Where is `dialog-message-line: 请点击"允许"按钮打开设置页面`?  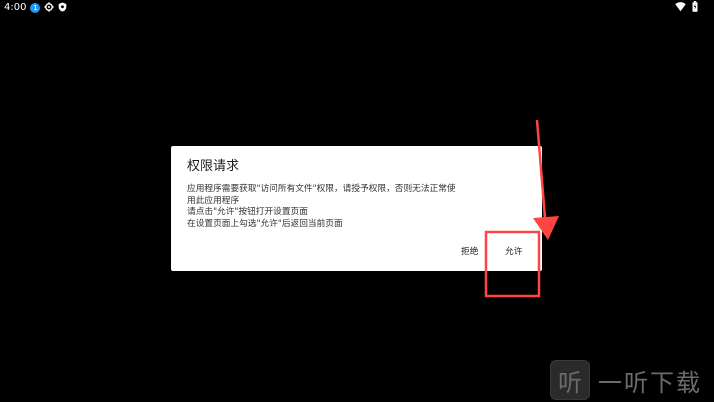
dialog-message-line: 请点击"允许"按钮打开设置页面 is located at coordinates (247, 212).